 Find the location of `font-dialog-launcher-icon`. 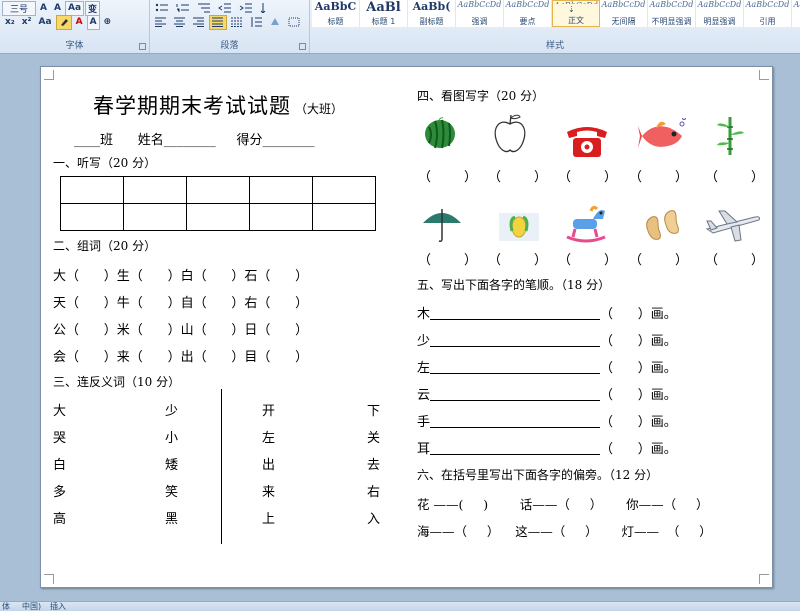

font-dialog-launcher-icon is located at coordinates (142, 46).